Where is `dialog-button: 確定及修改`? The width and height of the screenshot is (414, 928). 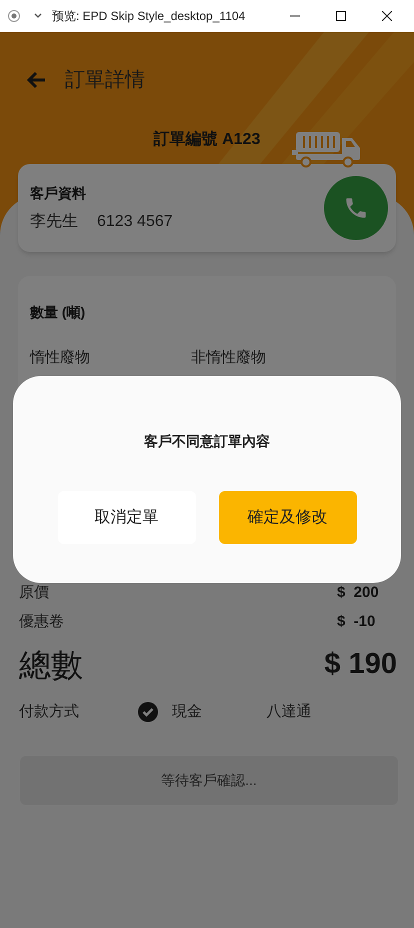
dialog-button: 確定及修改 is located at coordinates (287, 517).